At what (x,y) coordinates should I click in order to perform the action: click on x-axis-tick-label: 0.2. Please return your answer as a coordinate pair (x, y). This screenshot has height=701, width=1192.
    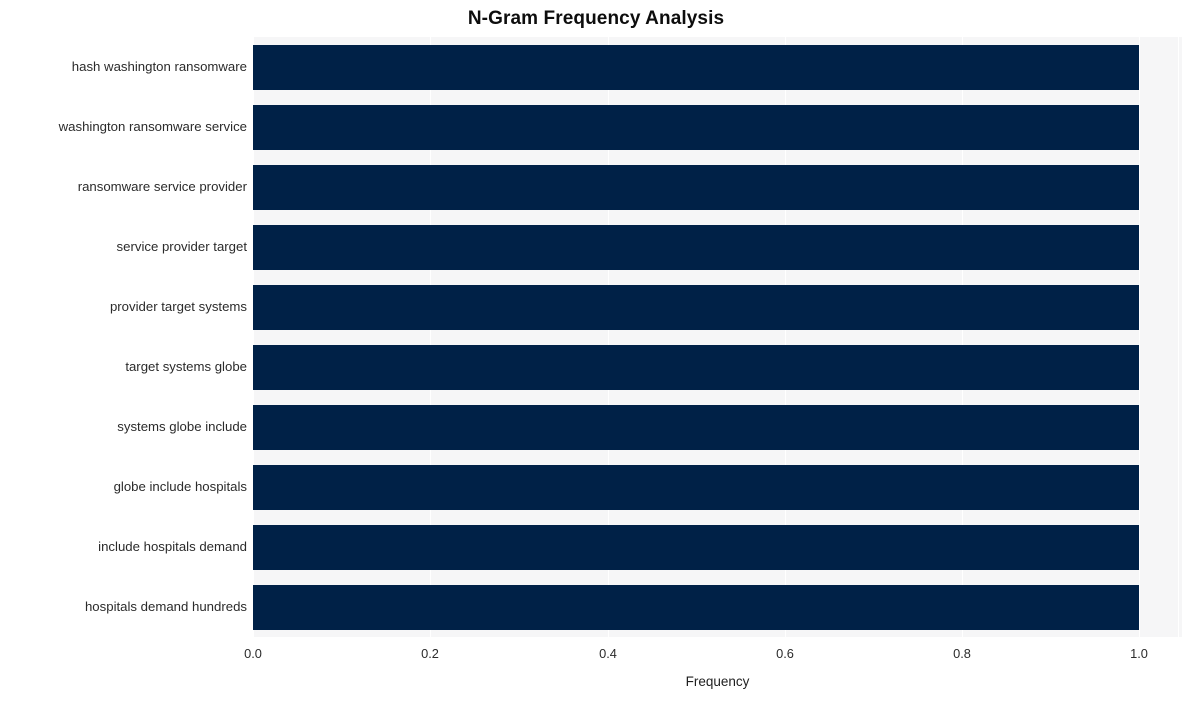
    Looking at the image, I should click on (430, 653).